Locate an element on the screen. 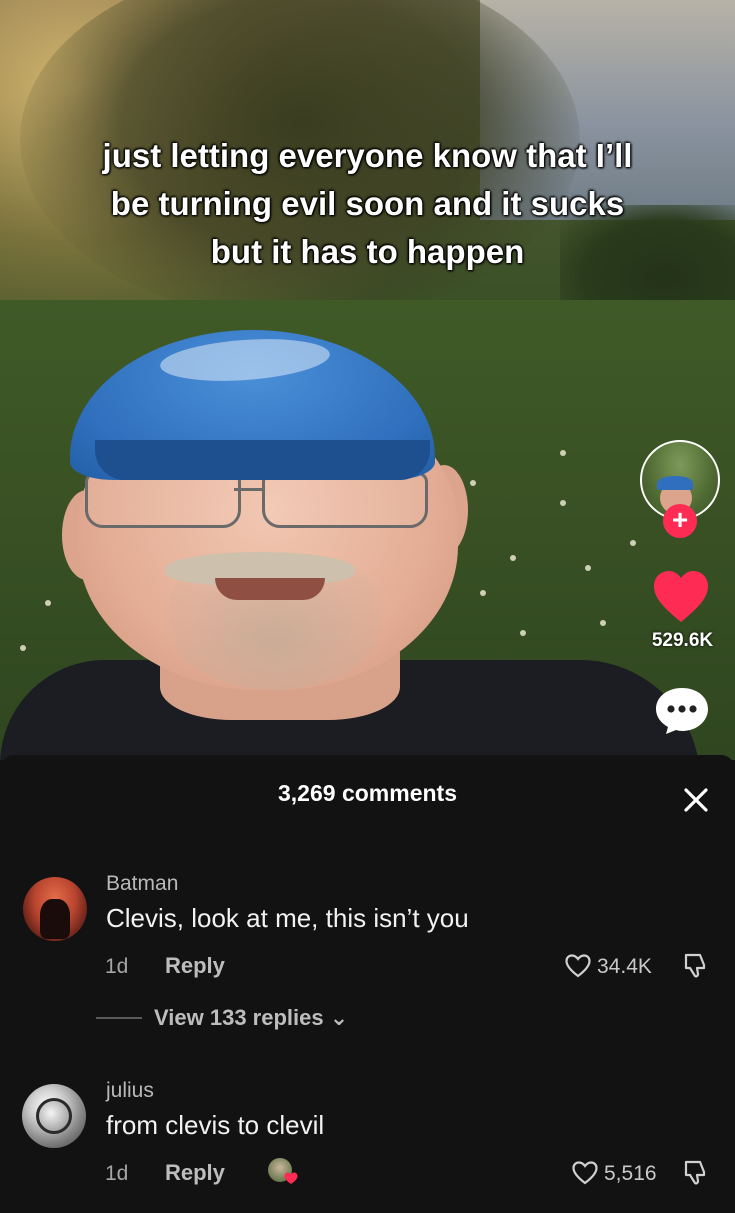 This screenshot has width=735, height=1213. replies-divider is located at coordinates (119, 1018).